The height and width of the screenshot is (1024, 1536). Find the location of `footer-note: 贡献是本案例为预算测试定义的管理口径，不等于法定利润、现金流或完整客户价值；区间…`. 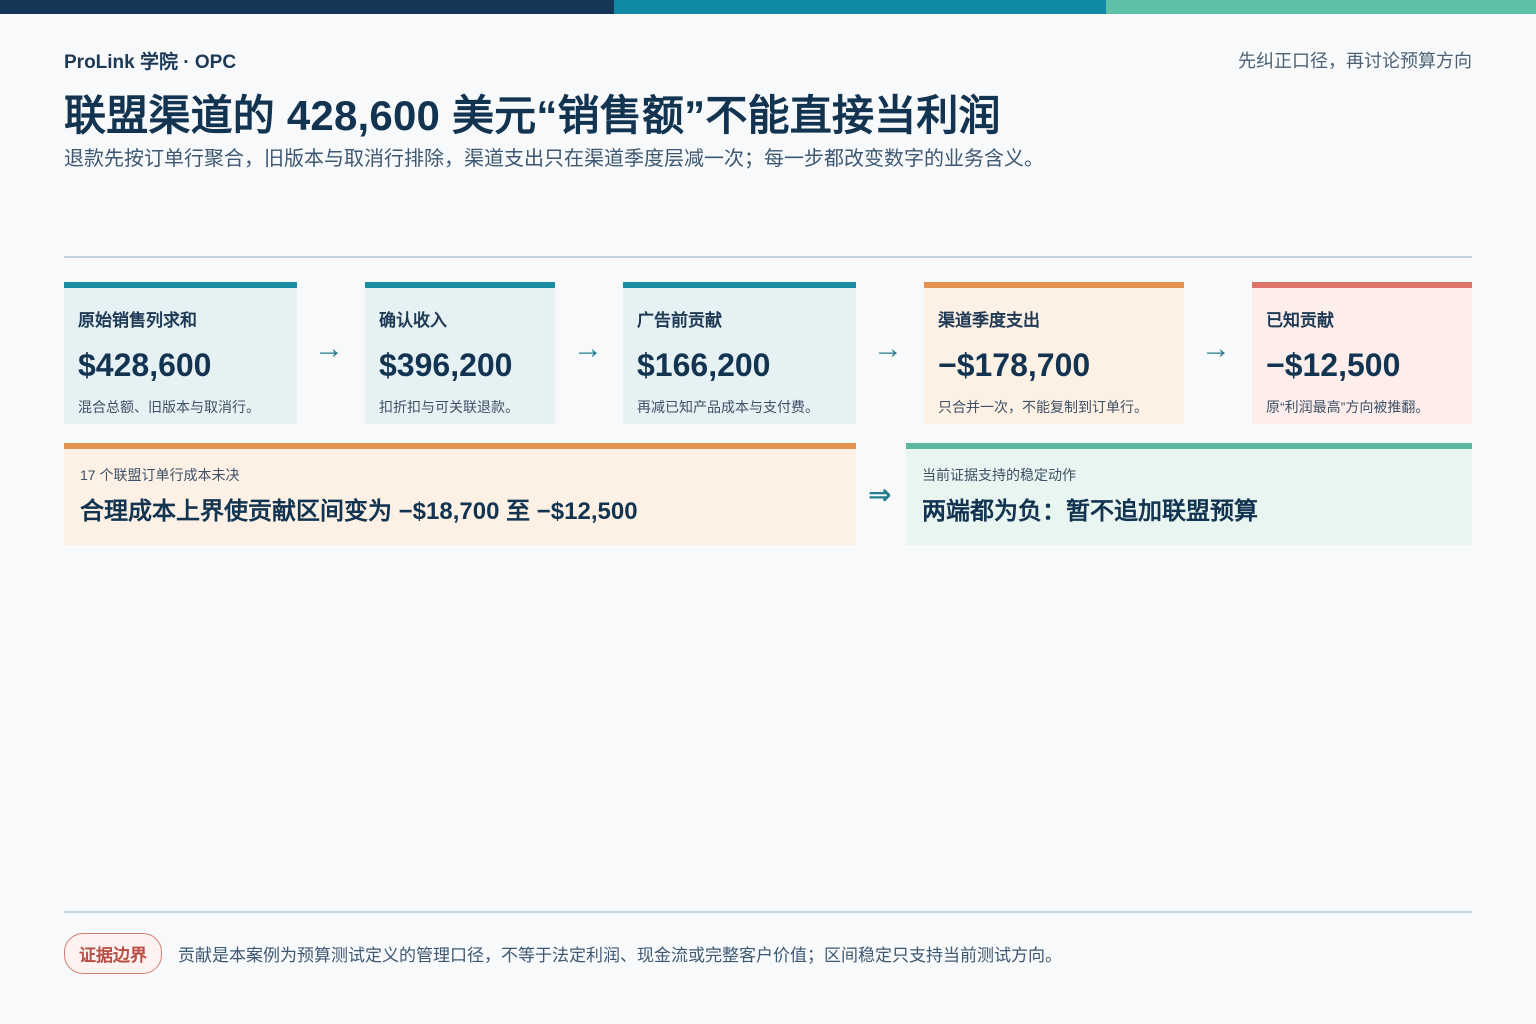

footer-note: 贡献是本案例为预算测试定义的管理口径，不等于法定利润、现金流或完整客户价值；区间… is located at coordinates (620, 955).